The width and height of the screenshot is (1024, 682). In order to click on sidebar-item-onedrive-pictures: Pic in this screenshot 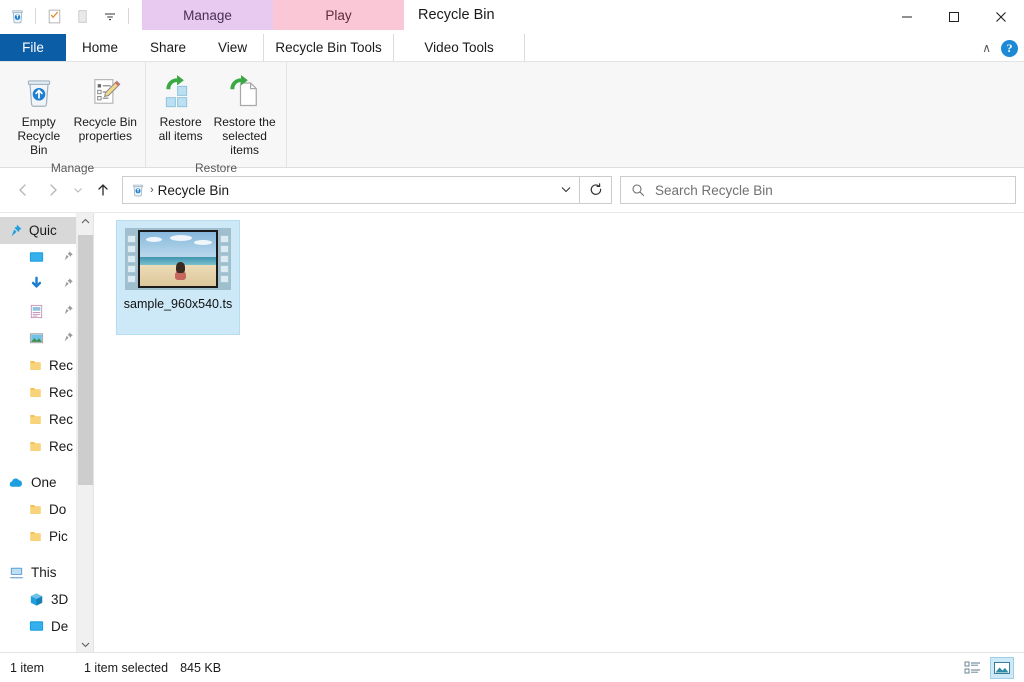, I will do `click(39, 536)`.